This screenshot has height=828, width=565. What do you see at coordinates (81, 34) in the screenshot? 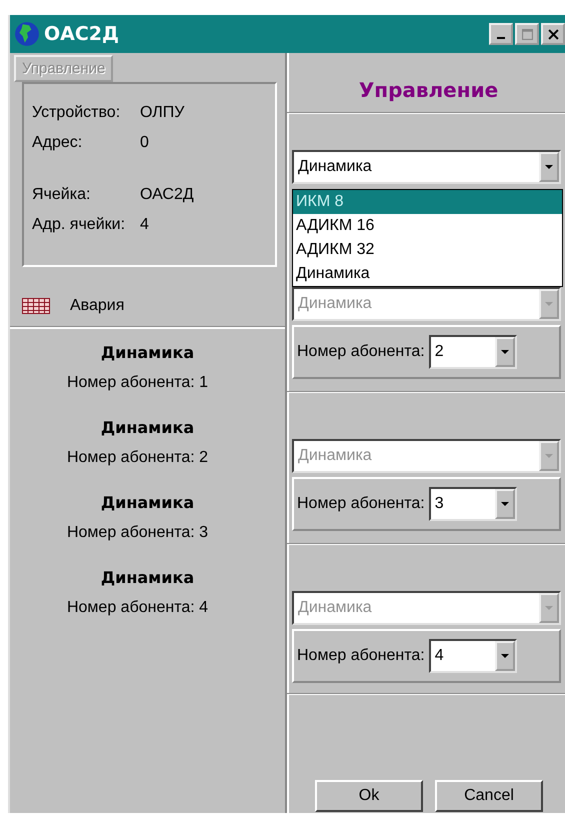
I see `window-title: ОАС2Д` at bounding box center [81, 34].